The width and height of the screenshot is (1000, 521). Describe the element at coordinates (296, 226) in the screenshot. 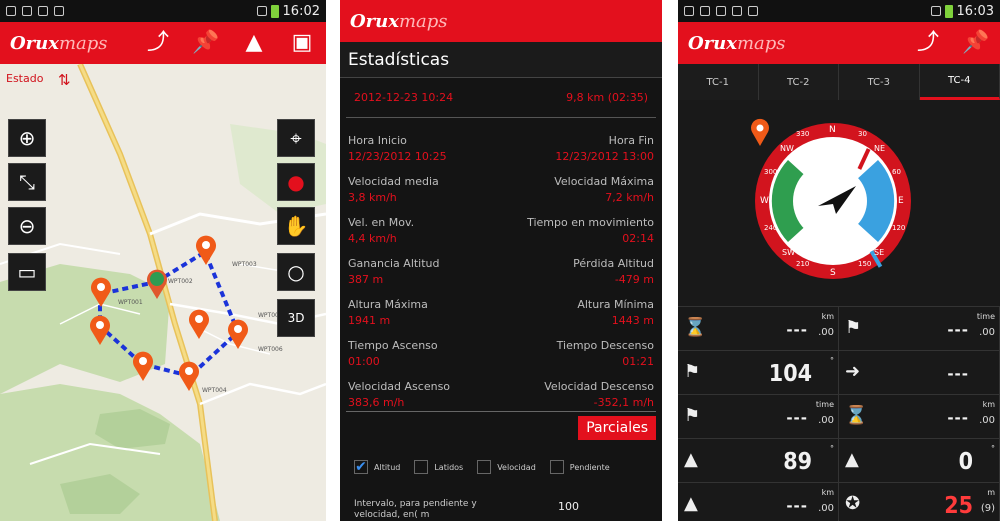

I see `hand-icon: ✋` at that location.